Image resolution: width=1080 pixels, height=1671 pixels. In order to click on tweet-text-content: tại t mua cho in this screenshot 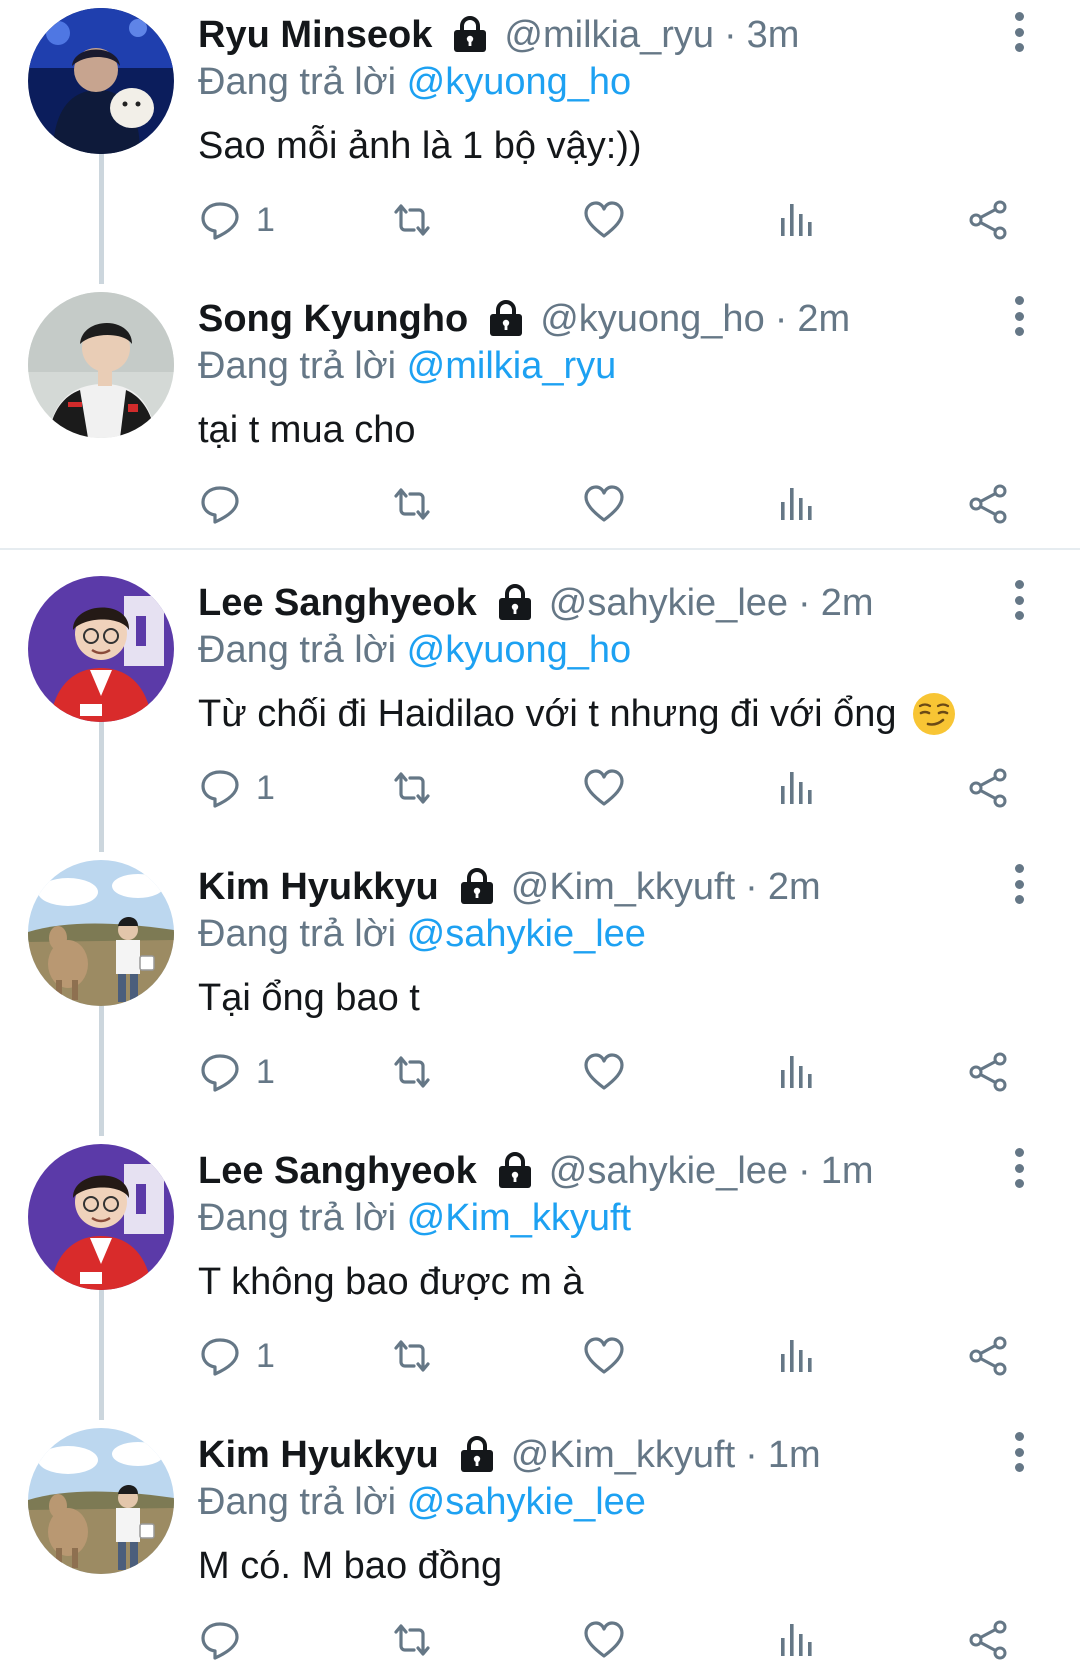, I will do `click(307, 430)`.